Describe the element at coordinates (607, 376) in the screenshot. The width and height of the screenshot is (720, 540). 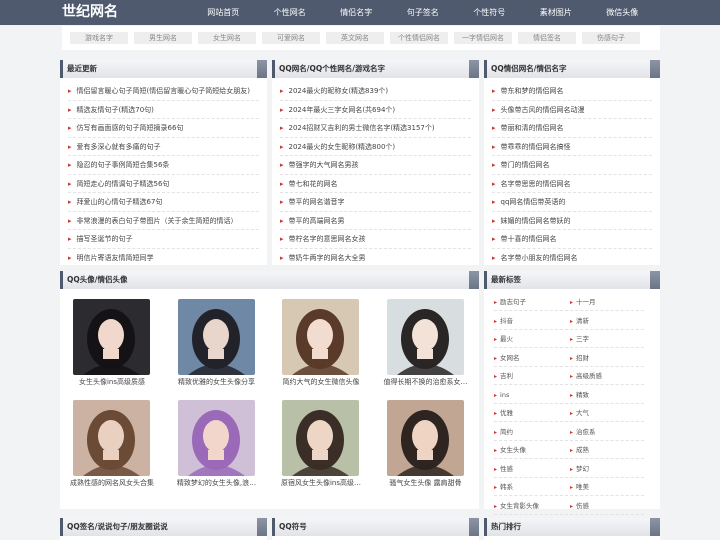
I see `tag-link: 高级质感` at that location.